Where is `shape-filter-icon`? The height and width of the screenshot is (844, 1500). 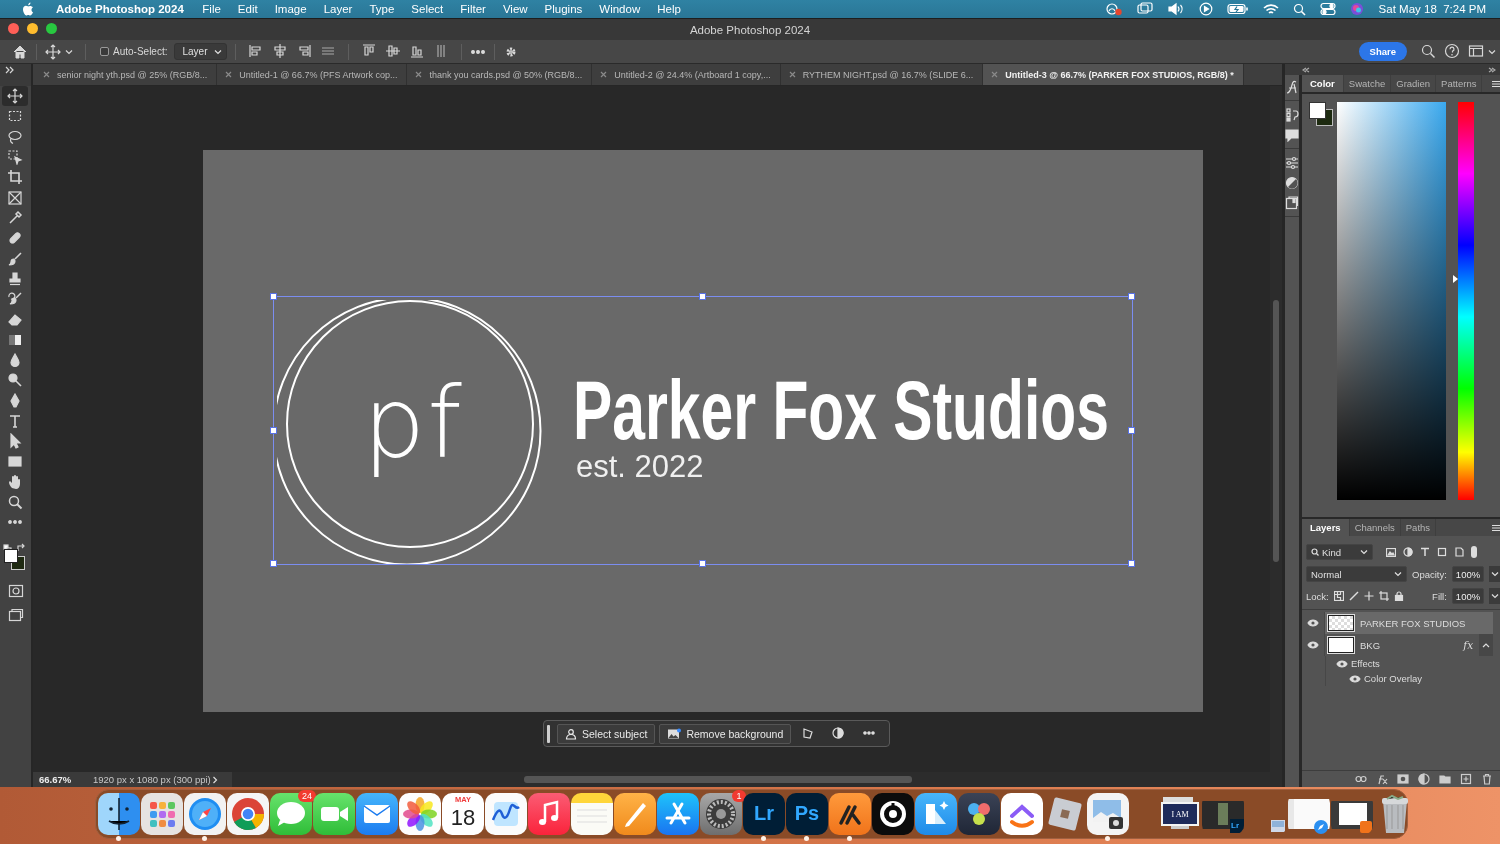 shape-filter-icon is located at coordinates (1442, 552).